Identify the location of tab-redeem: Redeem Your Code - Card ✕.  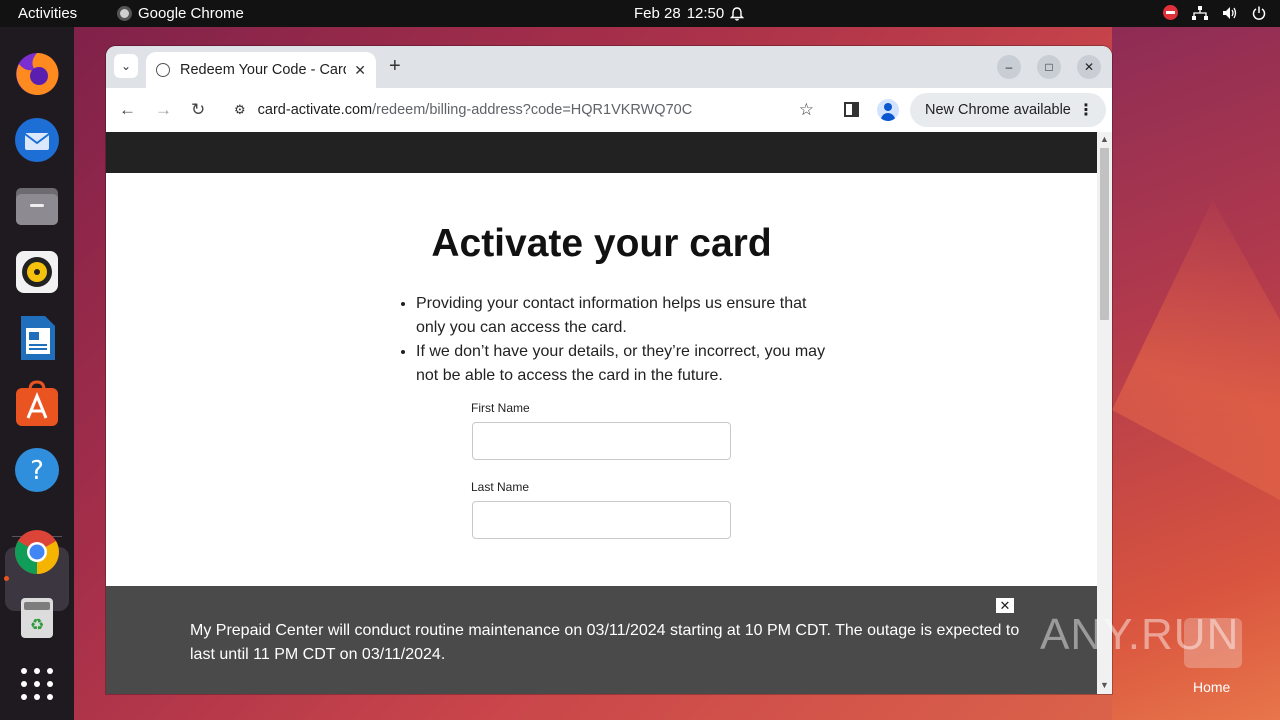
(261, 70).